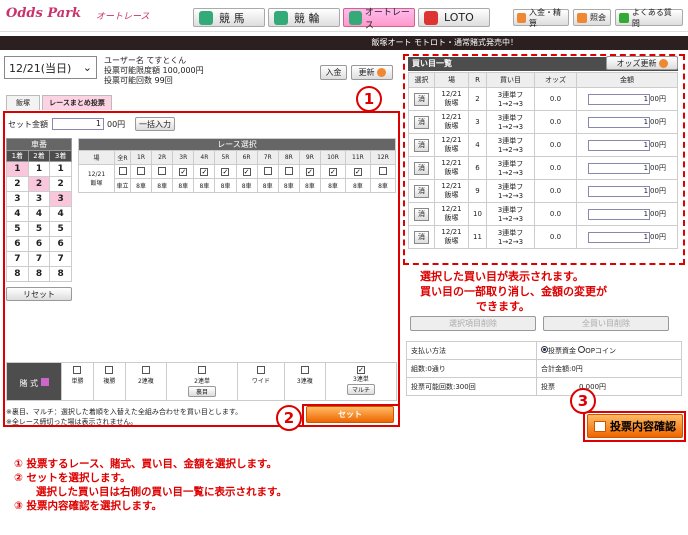 The image size is (688, 535). Describe the element at coordinates (592, 17) in the screenshot. I see `inquiry-link: 照会` at that location.